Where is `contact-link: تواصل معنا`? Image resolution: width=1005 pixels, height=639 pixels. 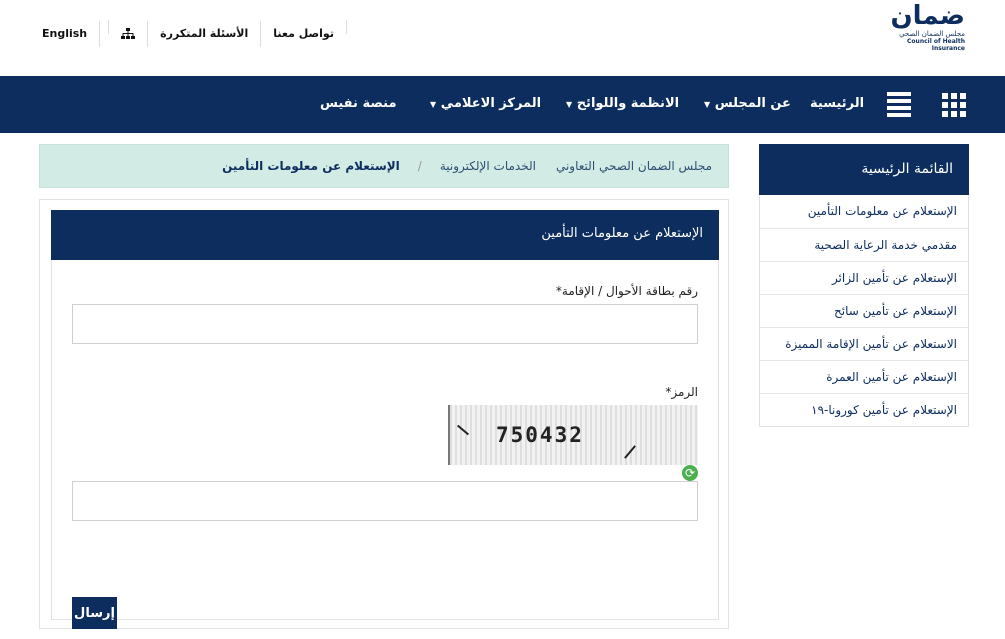
contact-link: تواصل معنا is located at coordinates (303, 34).